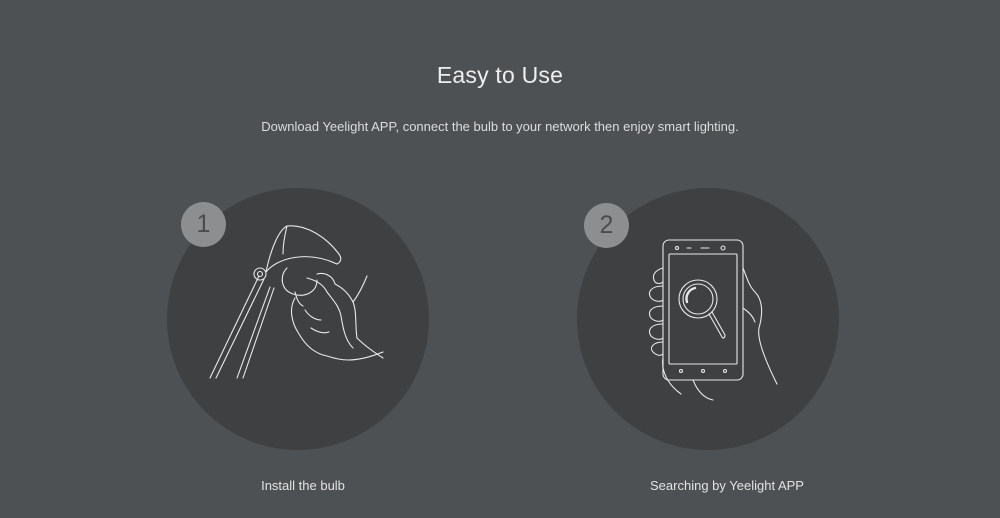  What do you see at coordinates (303, 485) in the screenshot?
I see `step-1-caption: Install the bulb` at bounding box center [303, 485].